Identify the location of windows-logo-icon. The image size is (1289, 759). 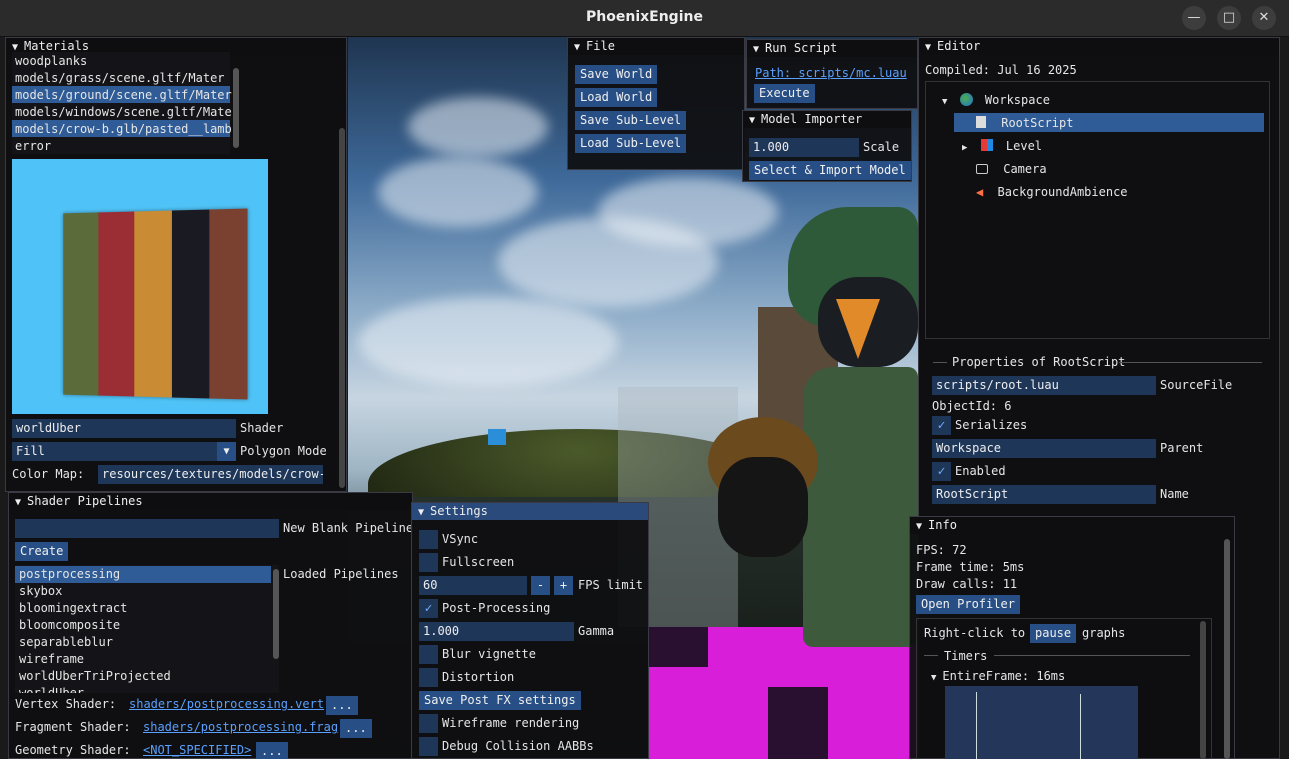
(497, 437).